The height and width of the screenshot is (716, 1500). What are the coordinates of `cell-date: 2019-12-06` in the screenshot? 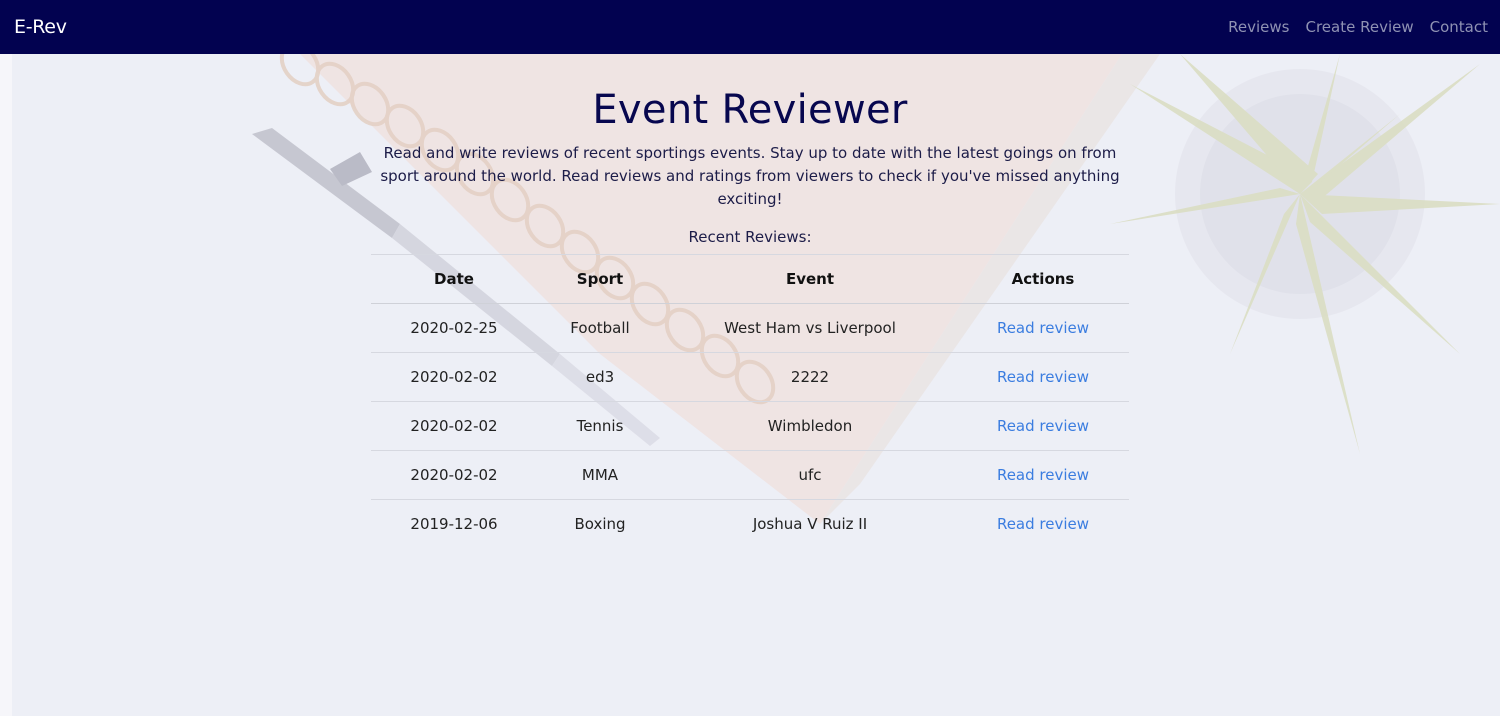 It's located at (454, 524).